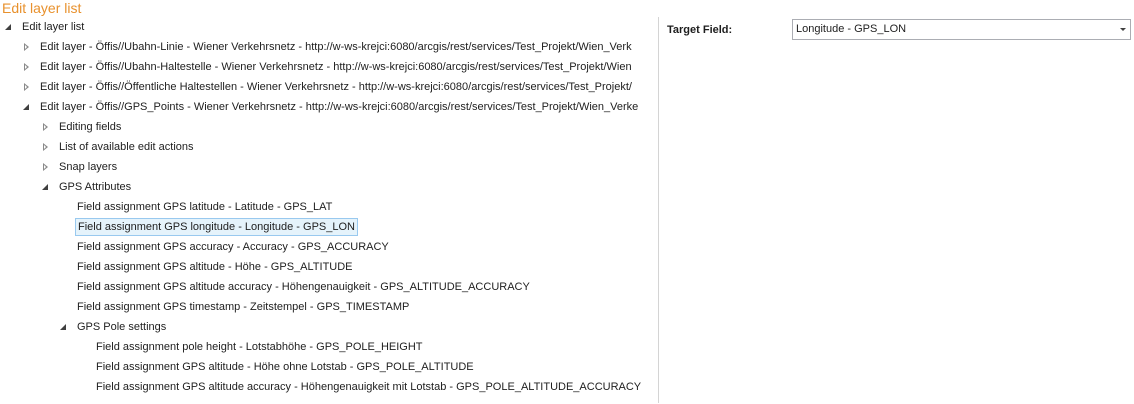 The image size is (1134, 404). I want to click on tree-node-editing-fields: Editing fields, so click(81, 127).